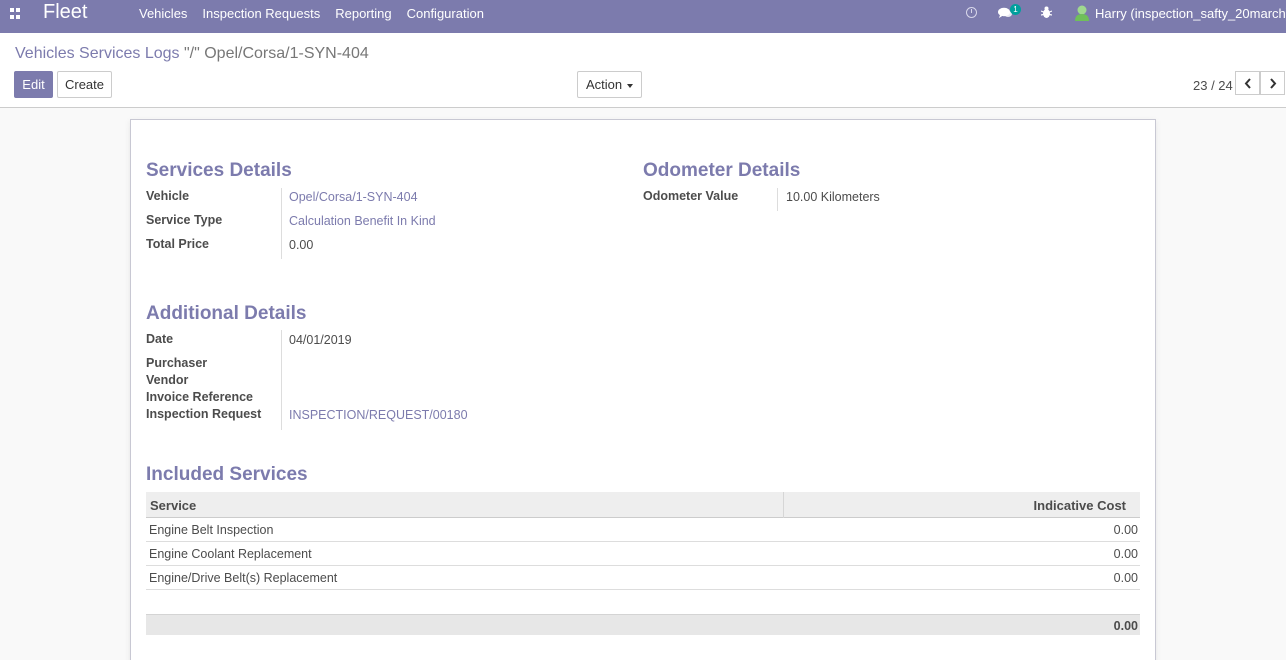 Image resolution: width=1286 pixels, height=660 pixels. I want to click on odometer-value: 10.00 Kilometers, so click(833, 197).